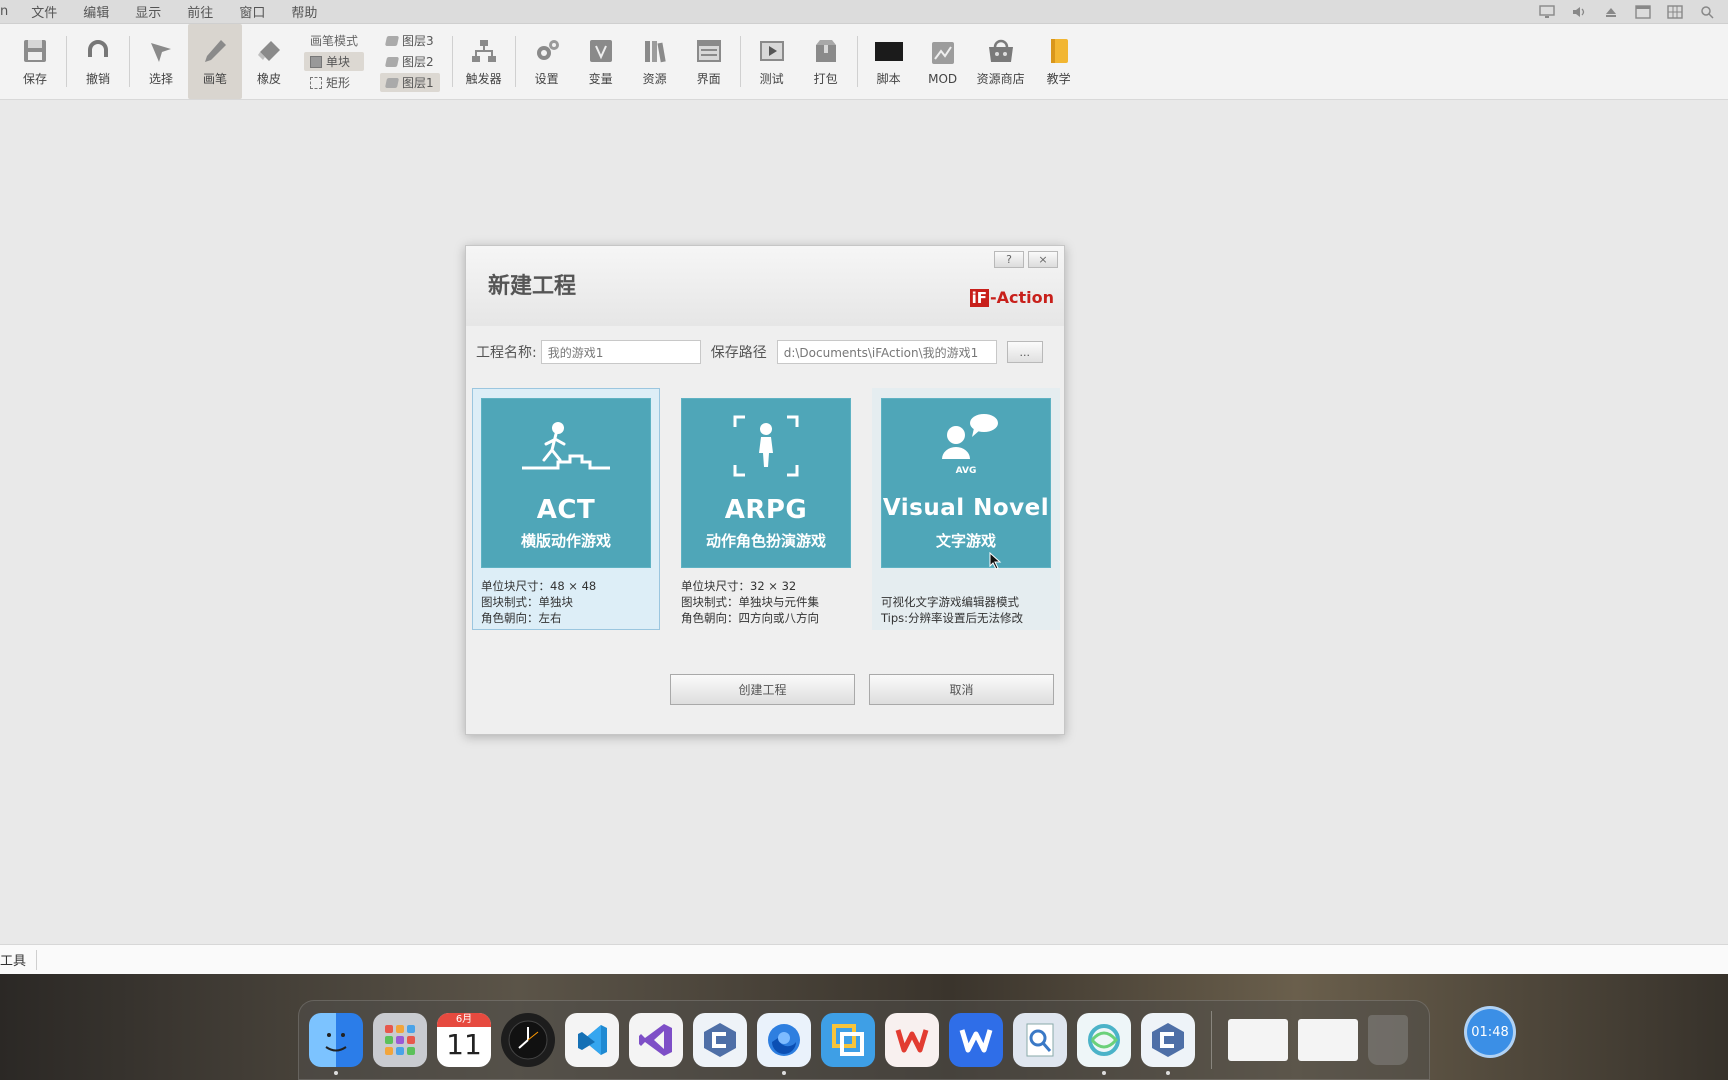 This screenshot has width=1728, height=1080. I want to click on template-arpg-subtitle: 动作角色扮演游戏, so click(765, 541).